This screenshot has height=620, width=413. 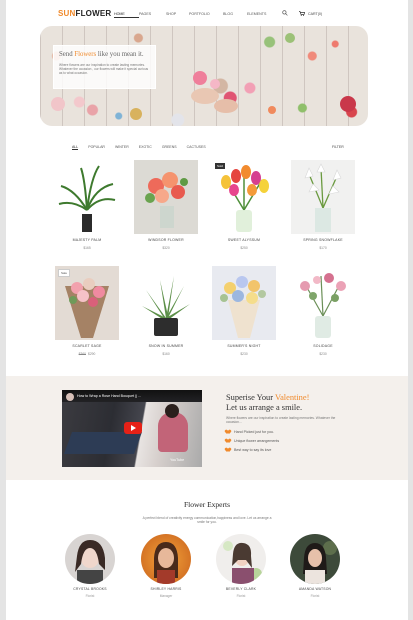 I want to click on product-name: WINDSOR FLOWER, so click(x=166, y=240).